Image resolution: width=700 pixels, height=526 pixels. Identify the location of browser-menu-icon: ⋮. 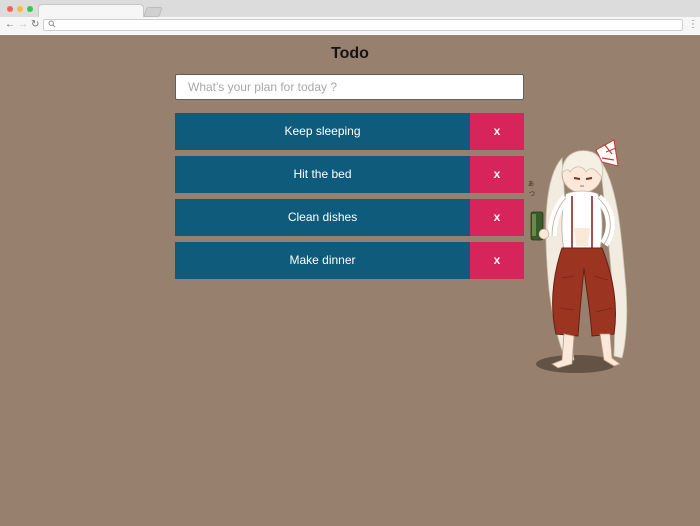
(693, 25).